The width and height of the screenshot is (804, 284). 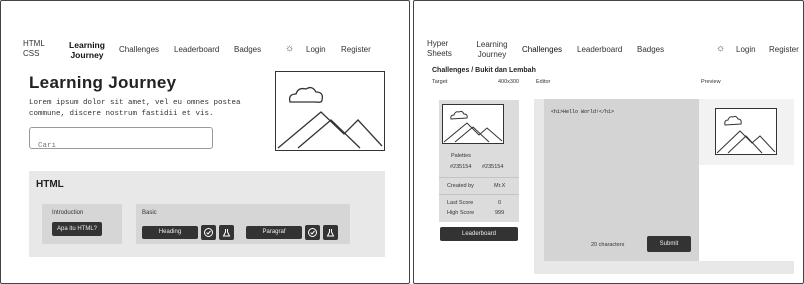 What do you see at coordinates (500, 186) in the screenshot?
I see `created-by-value: Mr.X` at bounding box center [500, 186].